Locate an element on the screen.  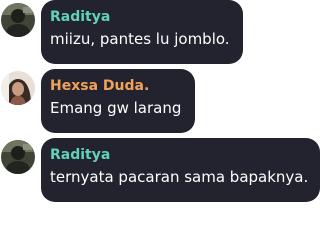
message-bubble: Hexsa Duda. Emang gw larang is located at coordinates (118, 101).